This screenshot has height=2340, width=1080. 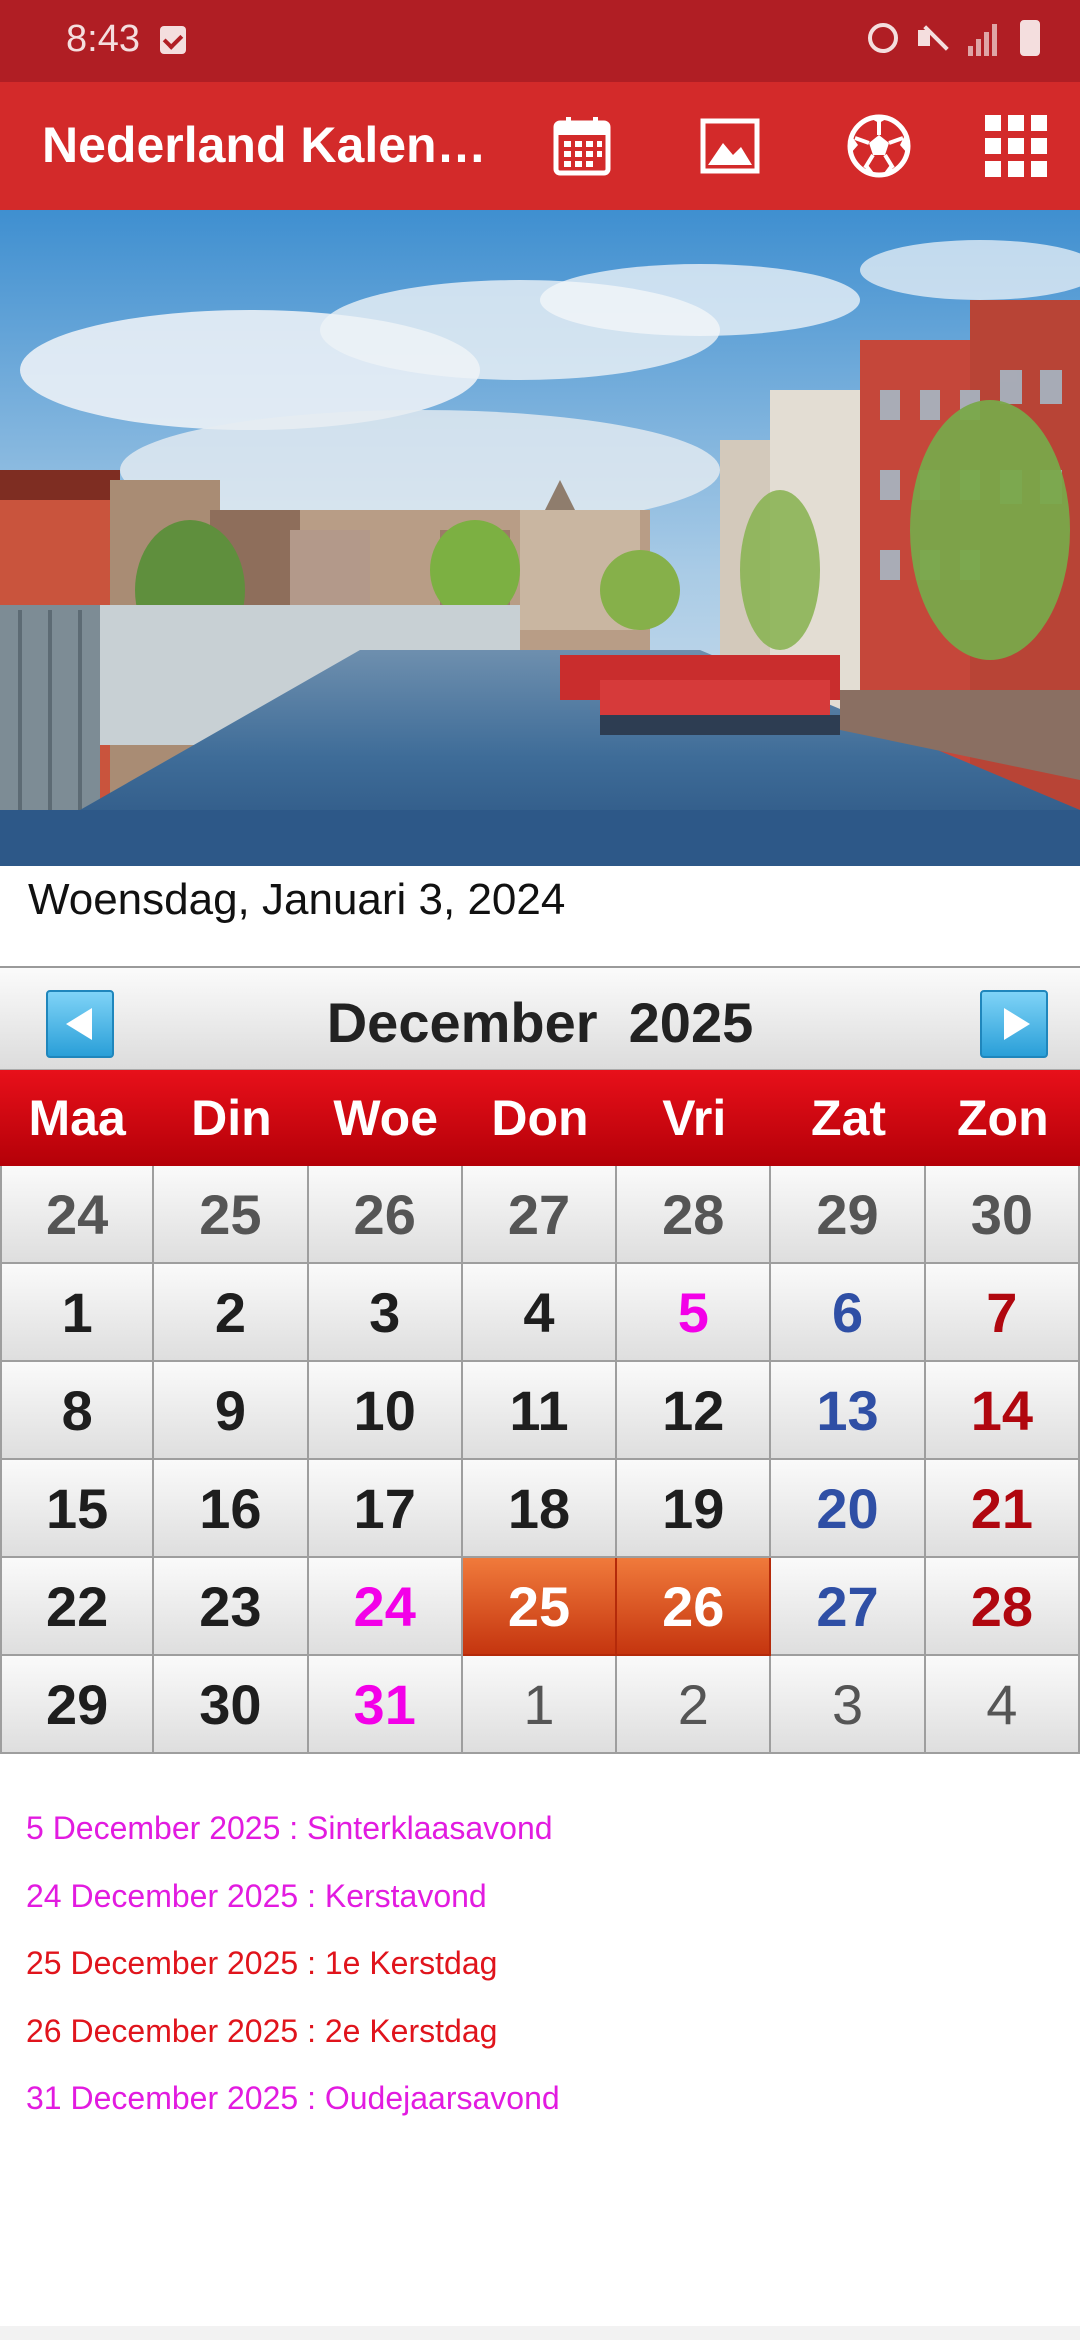 I want to click on status-bar: 8:43, so click(x=540, y=41).